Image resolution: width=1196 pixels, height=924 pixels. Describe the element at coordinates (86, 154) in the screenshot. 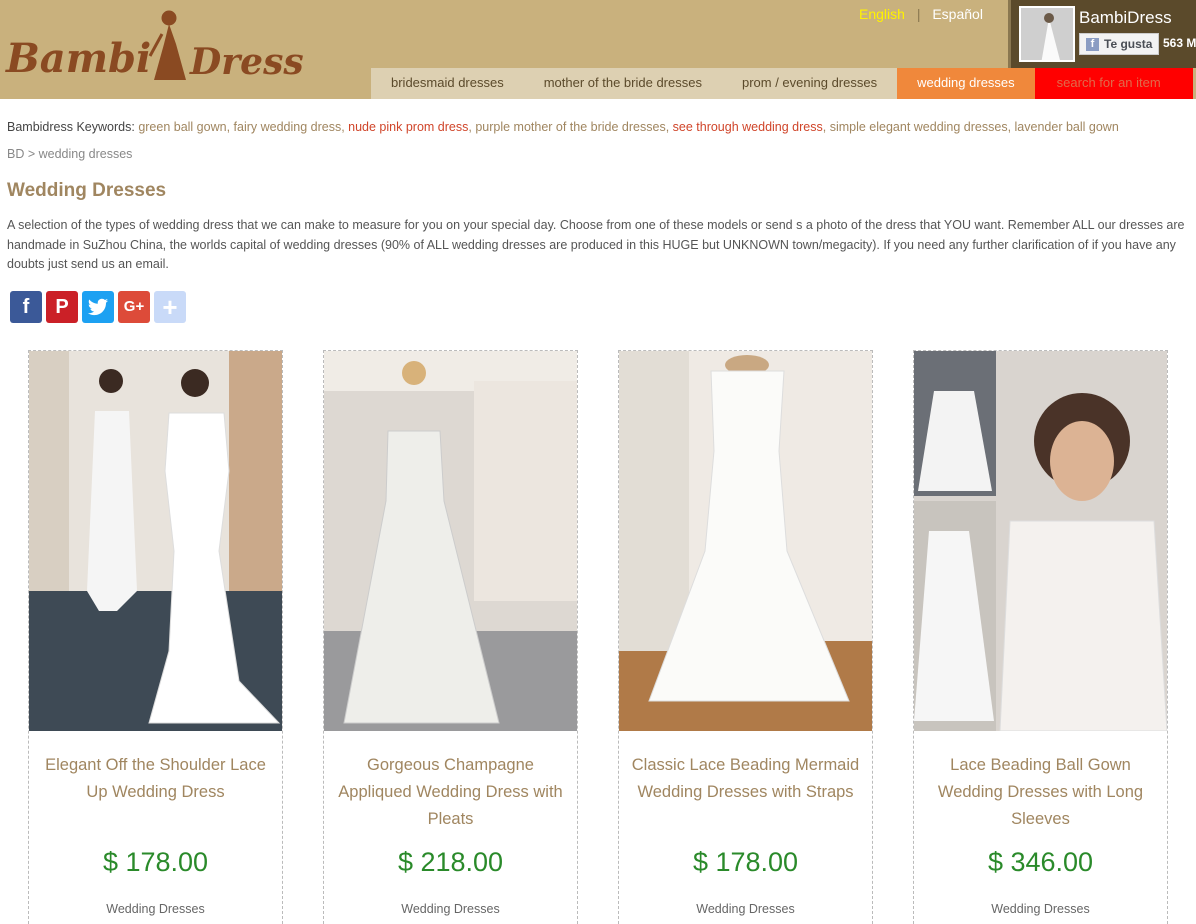

I see `breadcrumb-current: wedding dresses` at that location.